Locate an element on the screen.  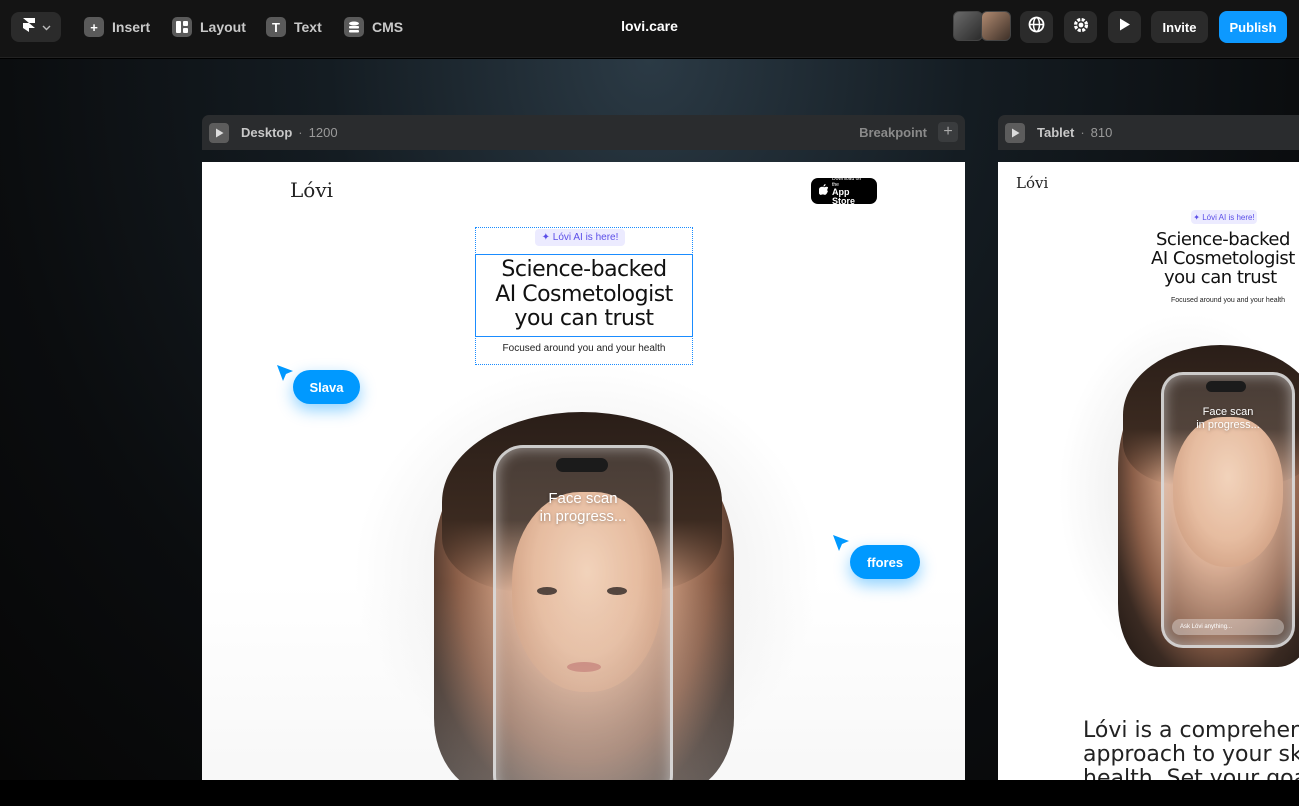
text-icon: T is located at coordinates (276, 27).